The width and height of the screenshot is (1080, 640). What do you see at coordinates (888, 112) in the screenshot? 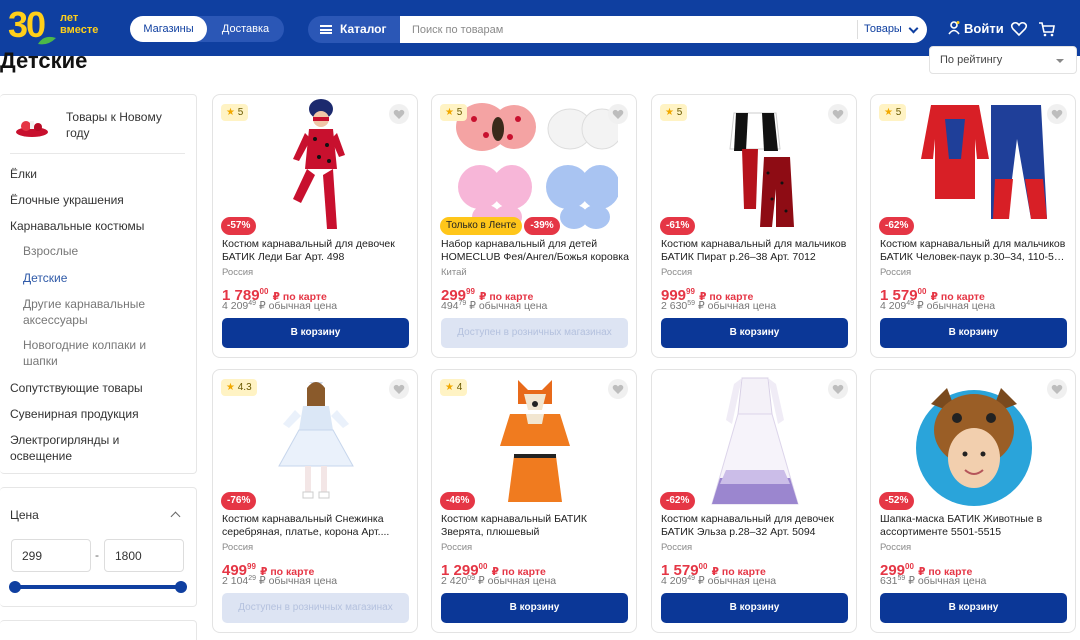
I see `star-icon: ★` at bounding box center [888, 112].